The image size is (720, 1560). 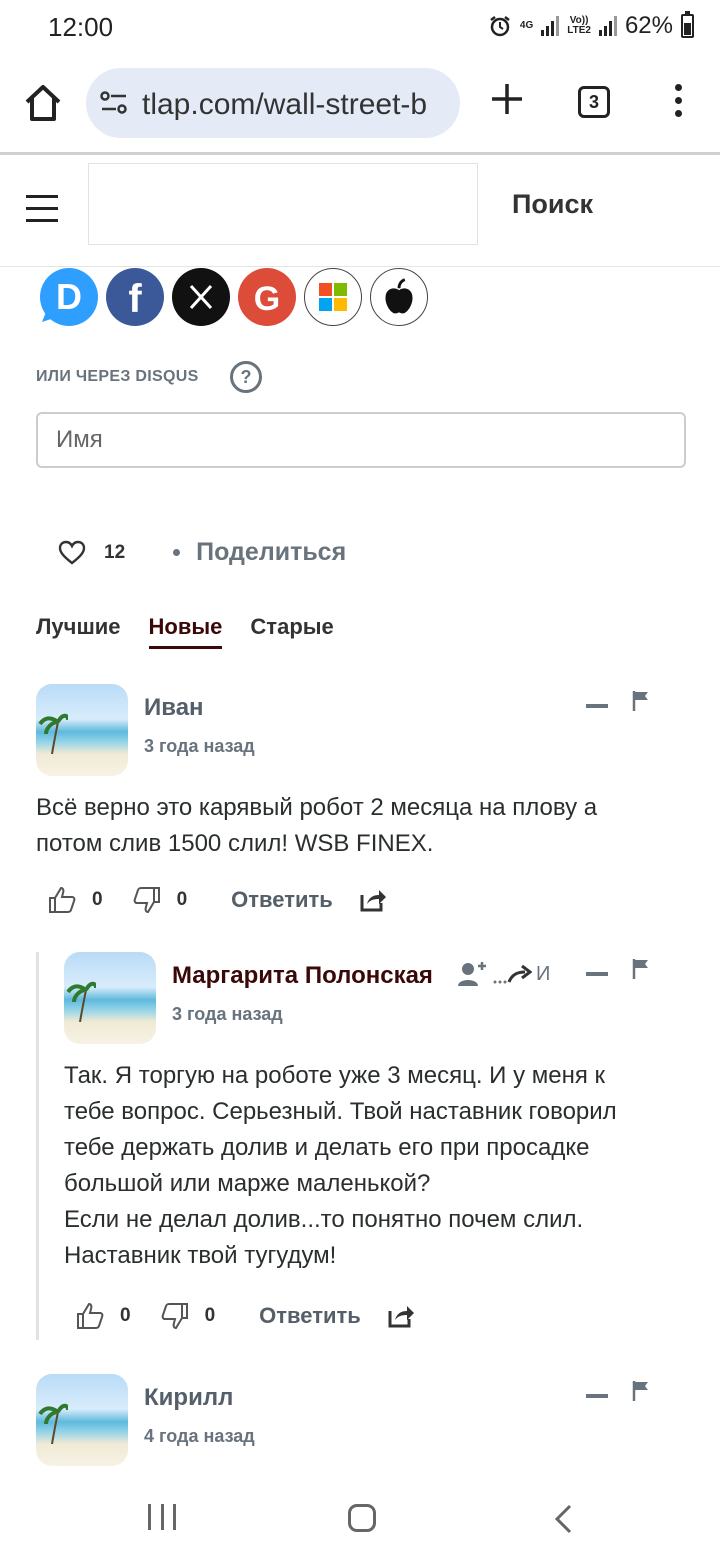 I want to click on microsoft-icon, so click(x=333, y=297).